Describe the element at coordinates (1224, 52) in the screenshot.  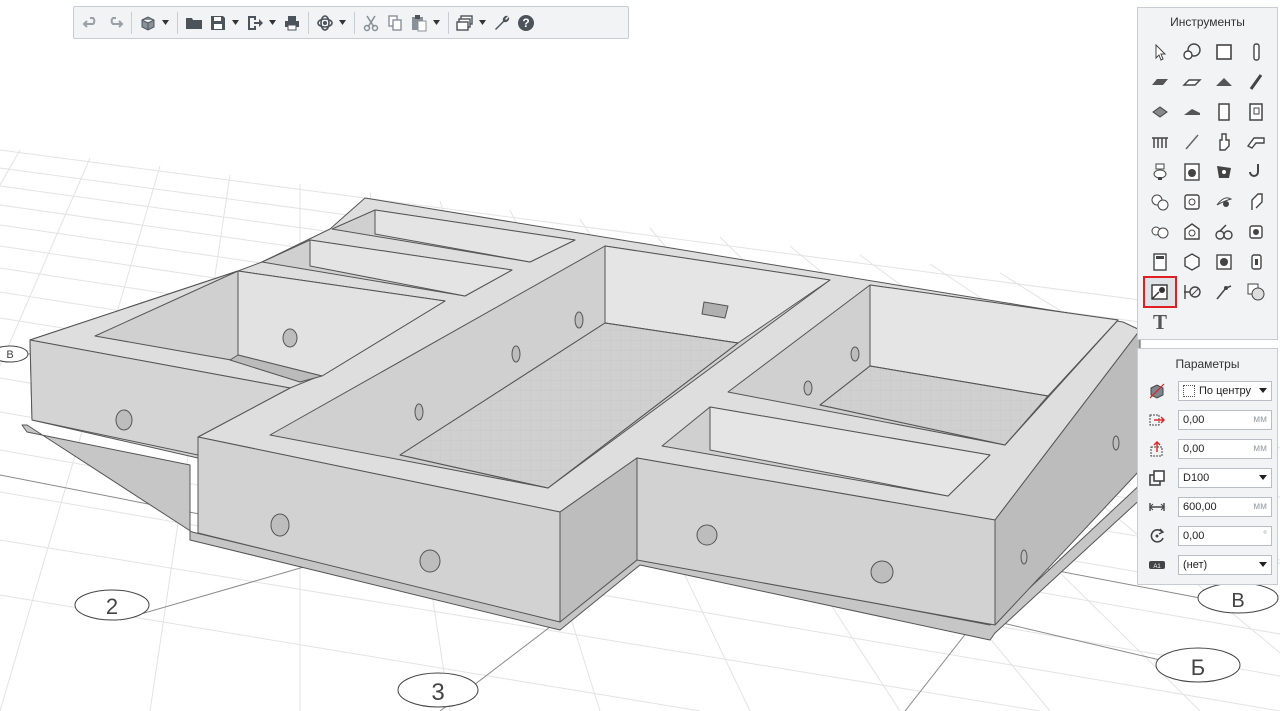
I see `slab-tool-icon` at that location.